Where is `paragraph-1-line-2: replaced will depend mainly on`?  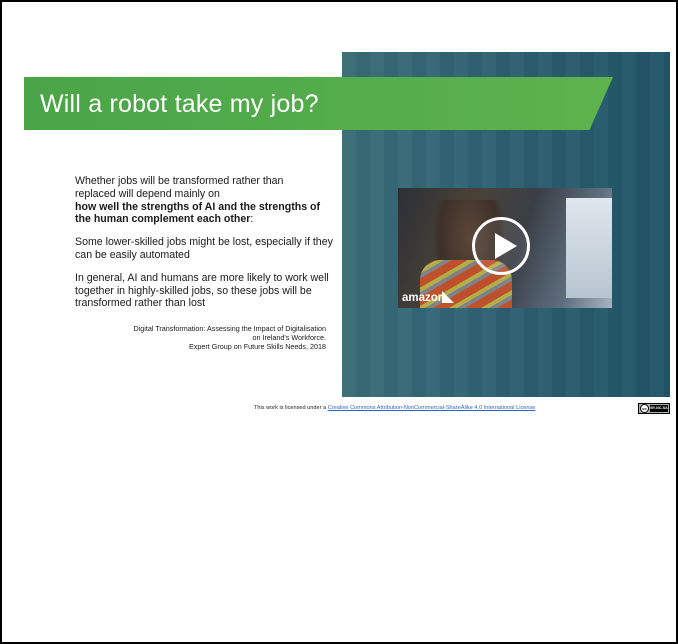
paragraph-1-line-2: replaced will depend mainly on is located at coordinates (147, 193).